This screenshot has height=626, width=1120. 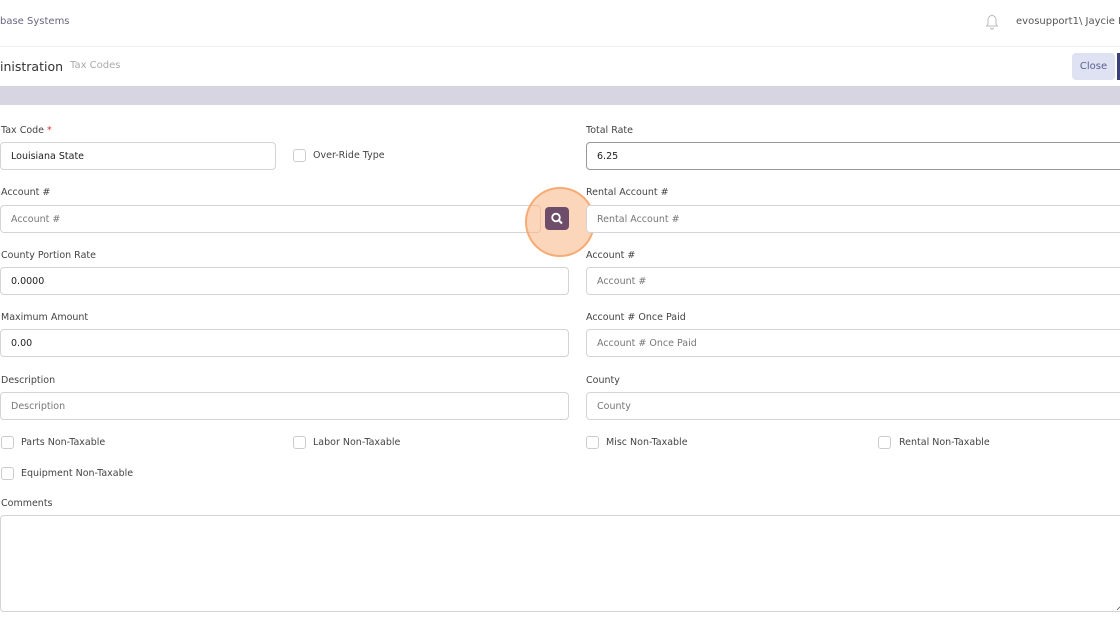 What do you see at coordinates (603, 380) in the screenshot?
I see `county-label: County` at bounding box center [603, 380].